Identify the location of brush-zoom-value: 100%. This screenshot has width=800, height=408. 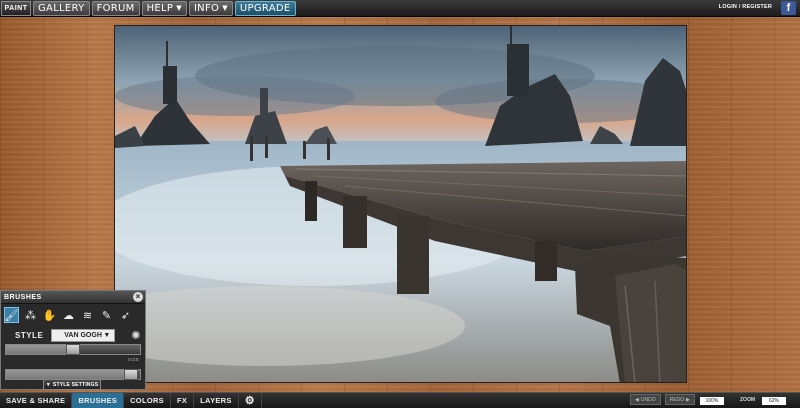
(712, 401).